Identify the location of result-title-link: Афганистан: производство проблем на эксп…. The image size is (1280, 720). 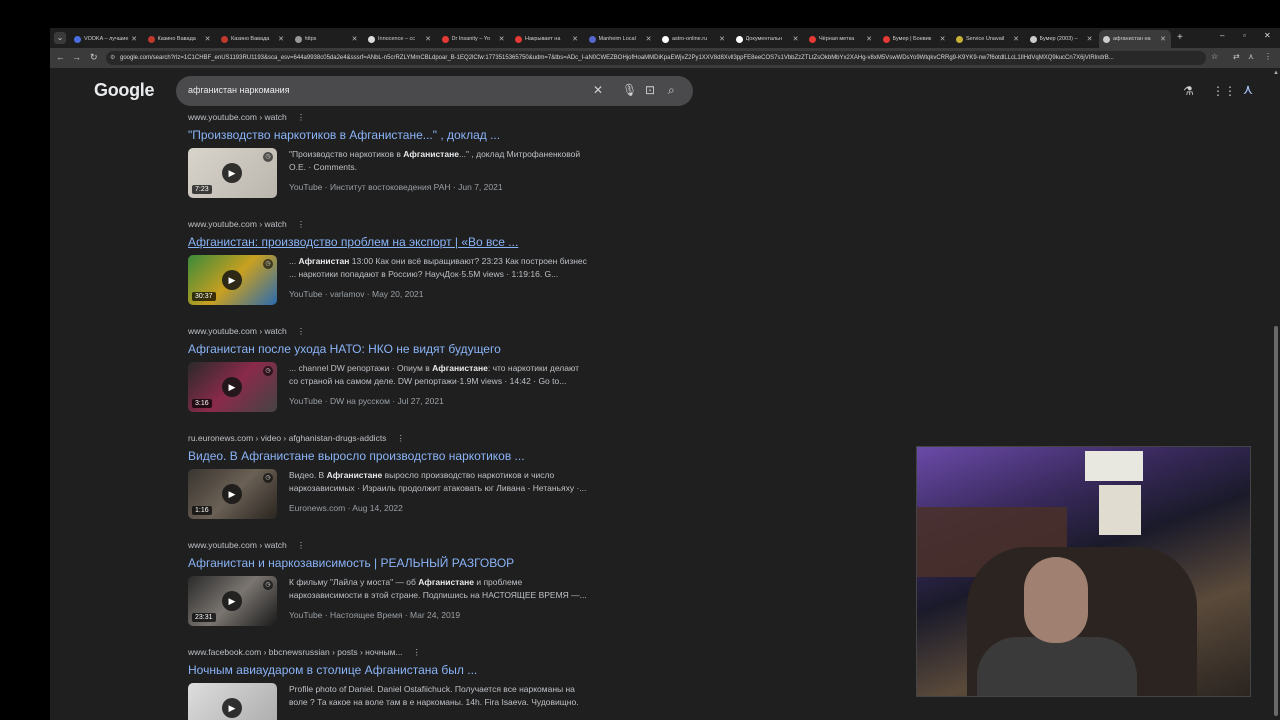
(388, 242).